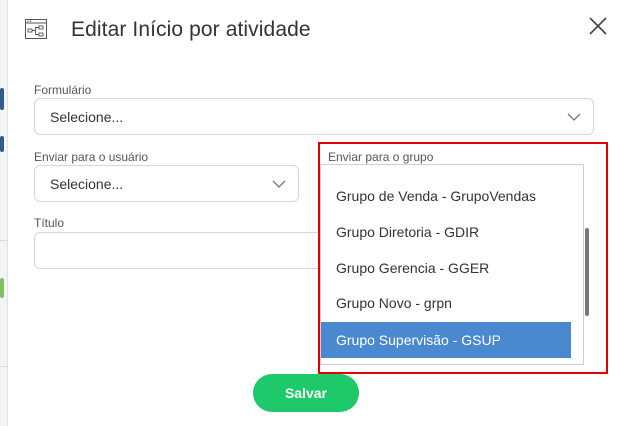  I want to click on dropdown-scrollbar, so click(587, 272).